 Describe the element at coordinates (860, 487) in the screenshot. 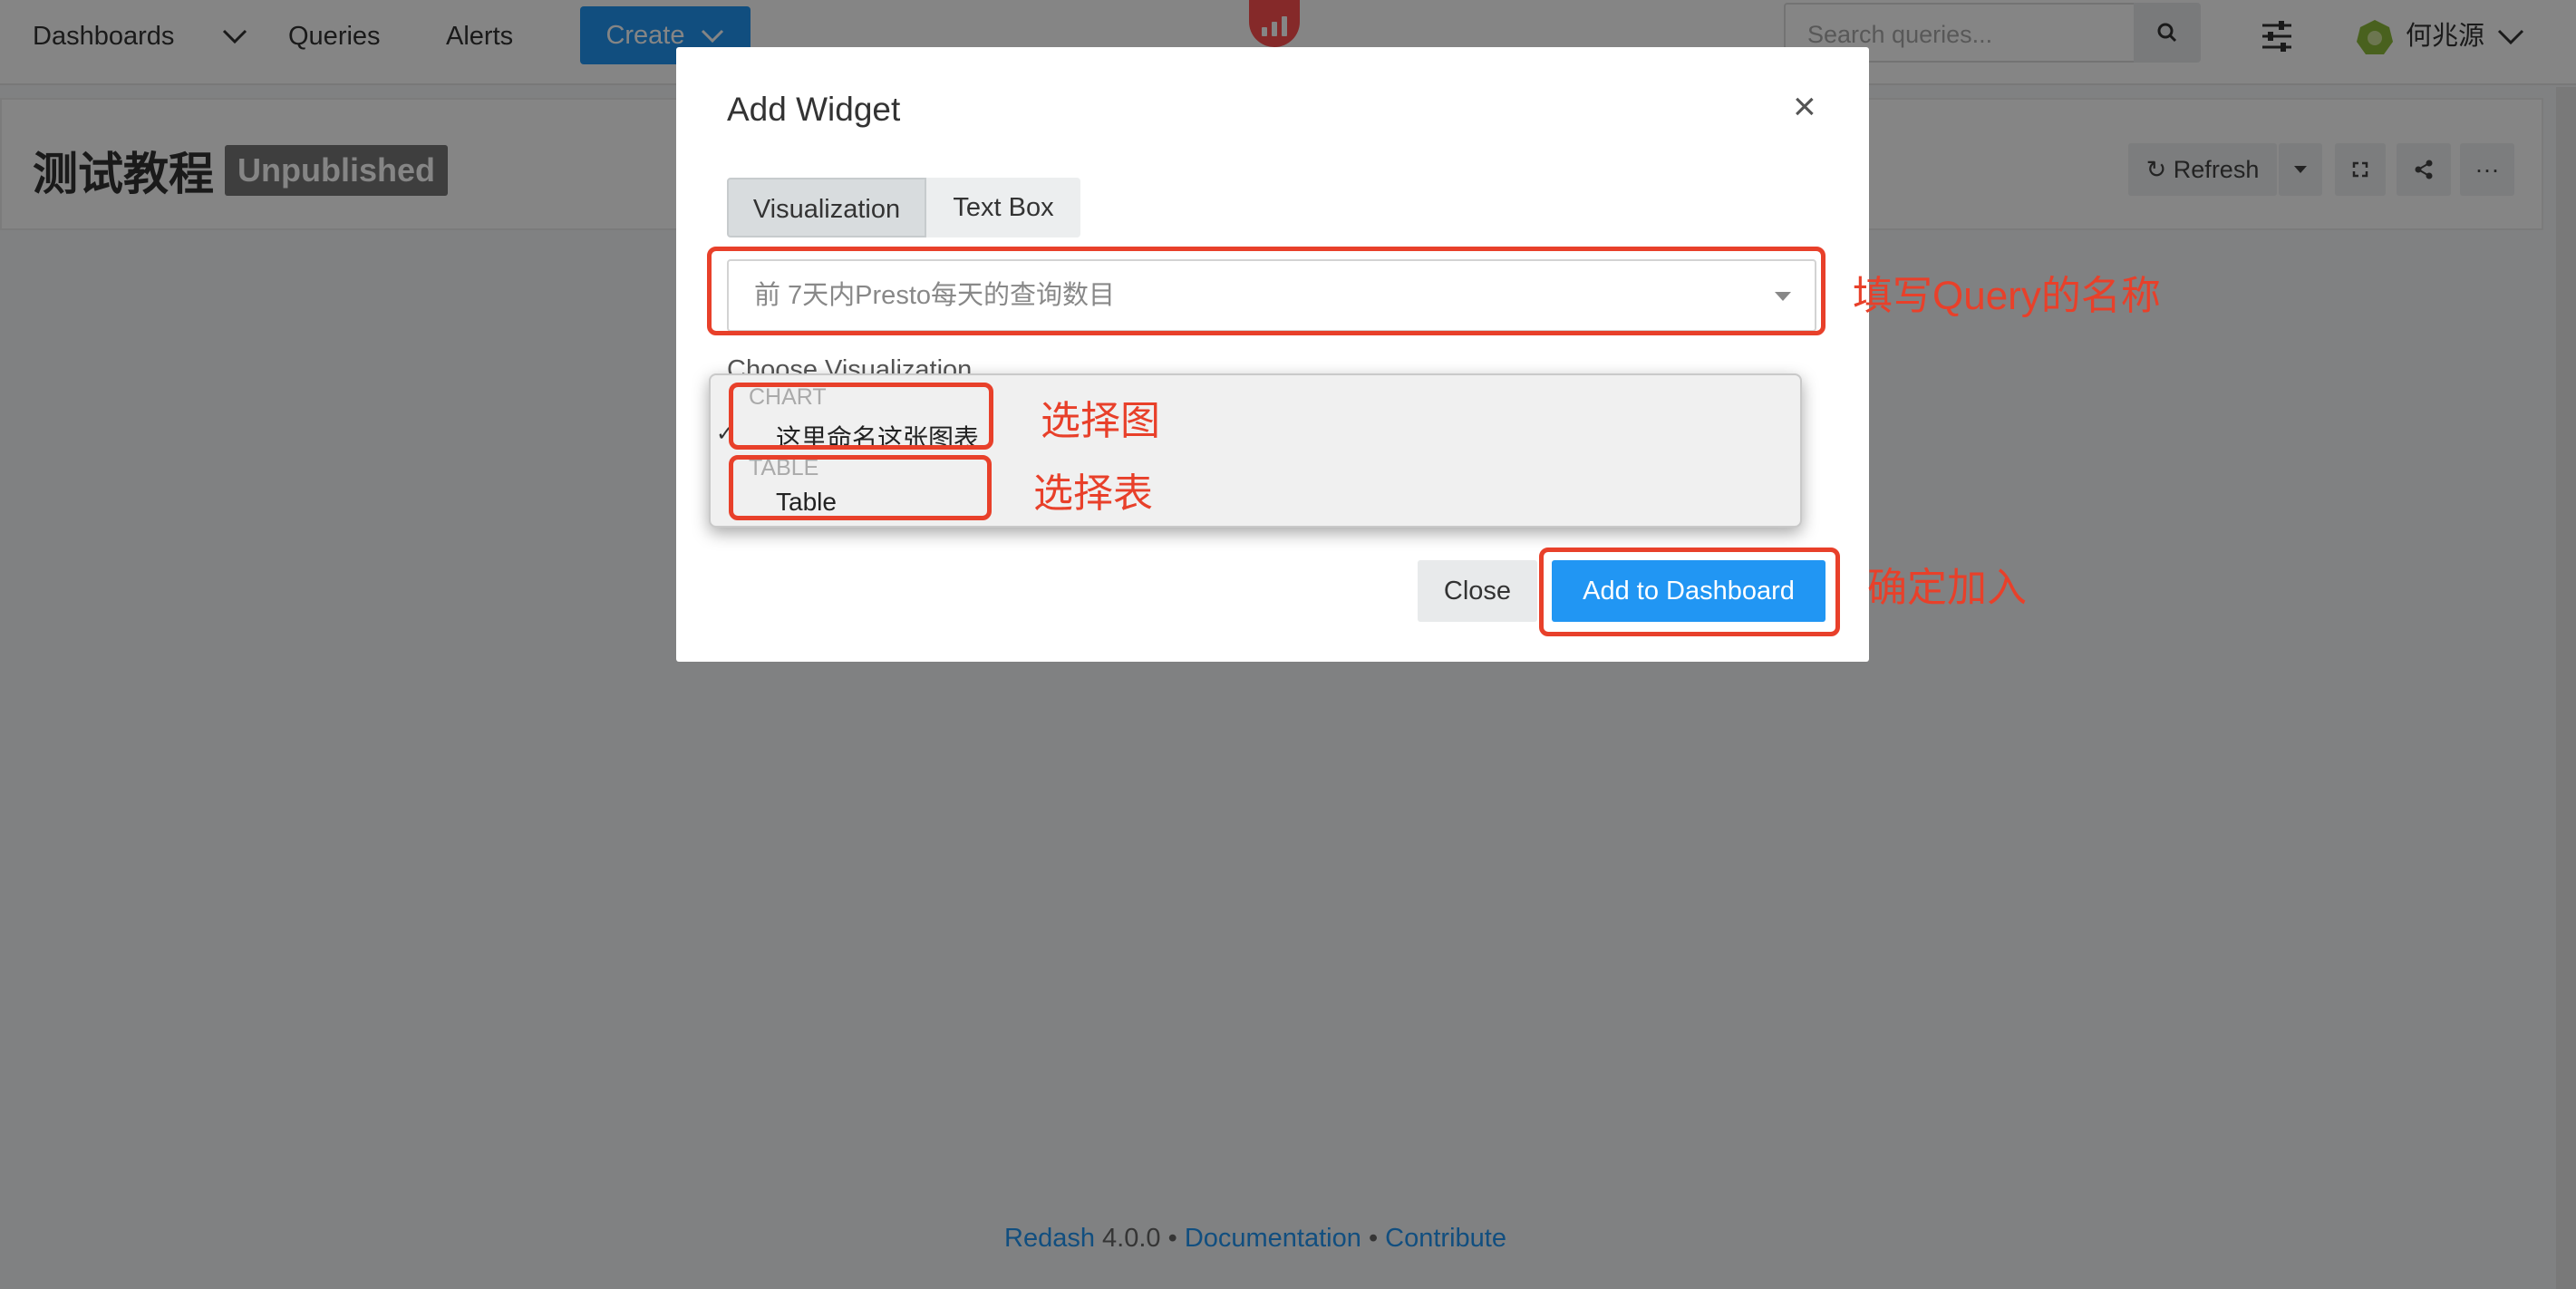

I see `annotation-box-table` at that location.